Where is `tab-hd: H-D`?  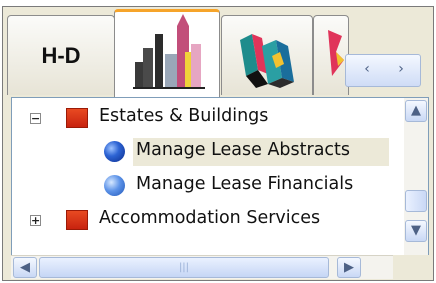
tab-hd: H-D is located at coordinates (61, 55).